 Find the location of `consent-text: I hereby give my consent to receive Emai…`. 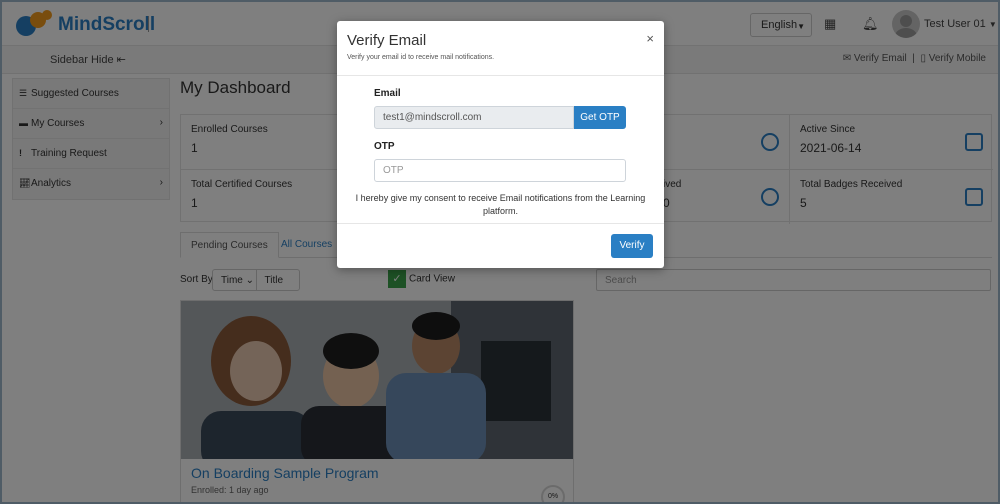

consent-text: I hereby give my consent to receive Emai… is located at coordinates (500, 204).